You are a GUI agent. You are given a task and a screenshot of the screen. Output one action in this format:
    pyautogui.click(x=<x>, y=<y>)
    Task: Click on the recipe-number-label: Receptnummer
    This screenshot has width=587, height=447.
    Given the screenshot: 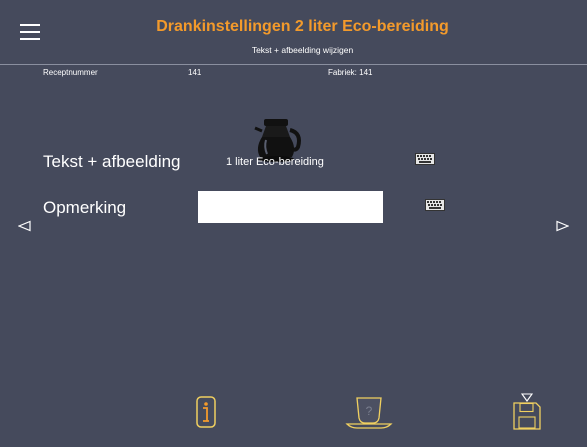 What is the action you would take?
    pyautogui.click(x=70, y=72)
    